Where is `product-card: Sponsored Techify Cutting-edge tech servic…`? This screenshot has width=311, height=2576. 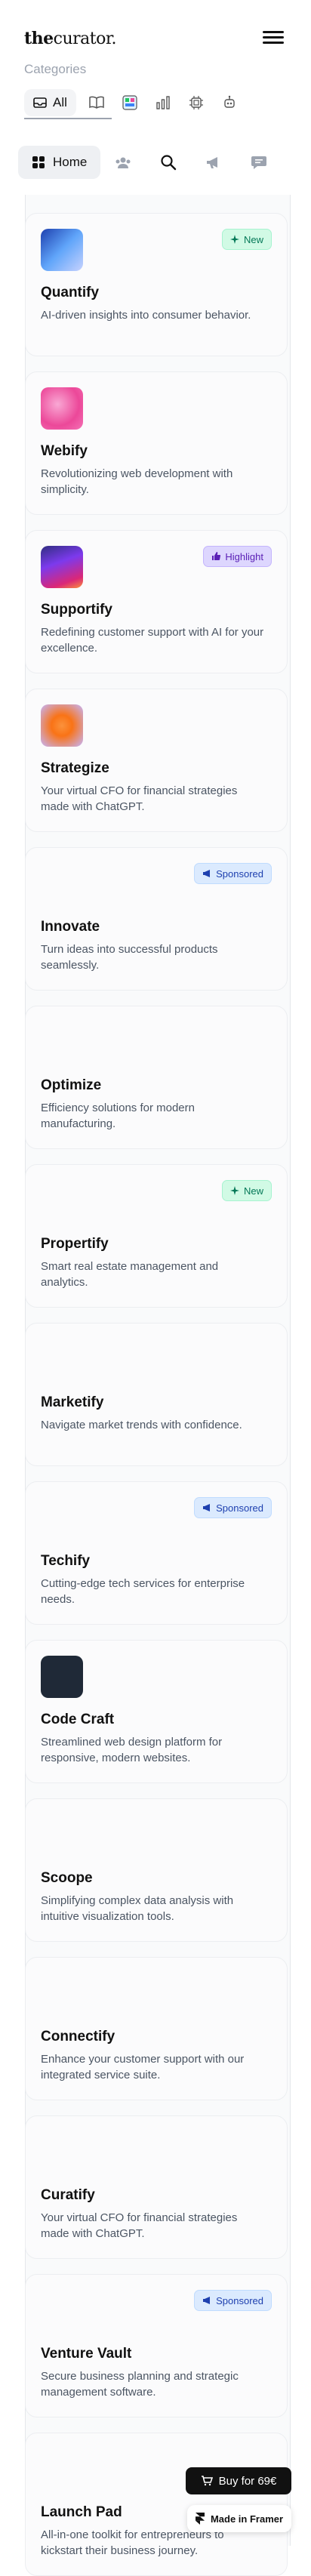
product-card: Sponsored Techify Cutting-edge tech servic… is located at coordinates (156, 1553).